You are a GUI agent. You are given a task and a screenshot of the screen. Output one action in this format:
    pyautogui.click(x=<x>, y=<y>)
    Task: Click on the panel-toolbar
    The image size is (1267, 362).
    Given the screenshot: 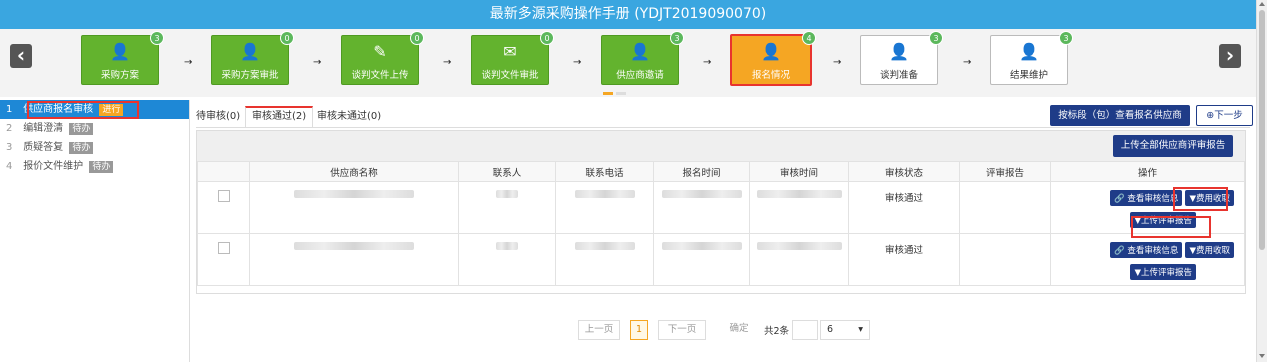 What is the action you would take?
    pyautogui.click(x=721, y=146)
    